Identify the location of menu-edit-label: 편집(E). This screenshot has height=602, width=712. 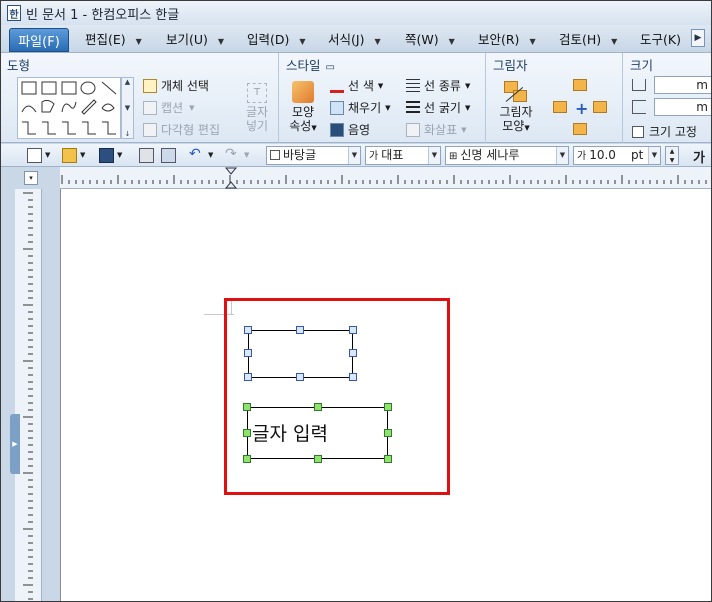
(105, 39).